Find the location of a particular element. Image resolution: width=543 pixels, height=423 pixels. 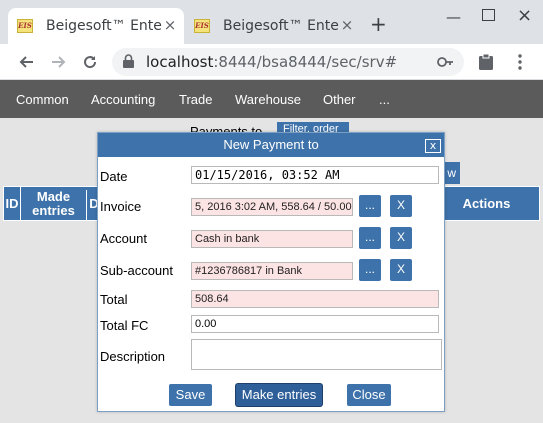

account-label: Account is located at coordinates (123, 238).